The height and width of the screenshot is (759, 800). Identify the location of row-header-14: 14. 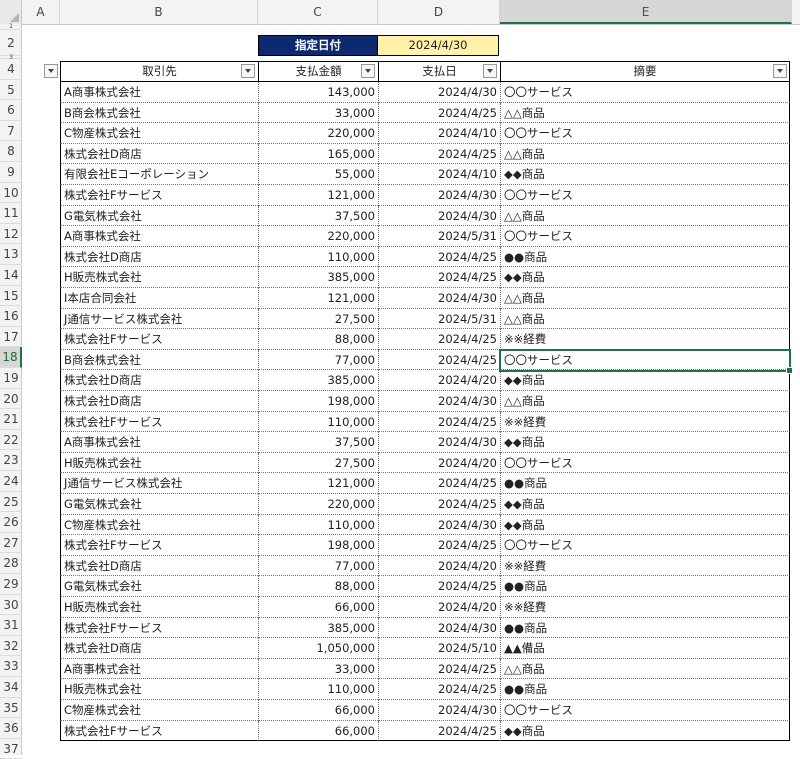
(11, 275).